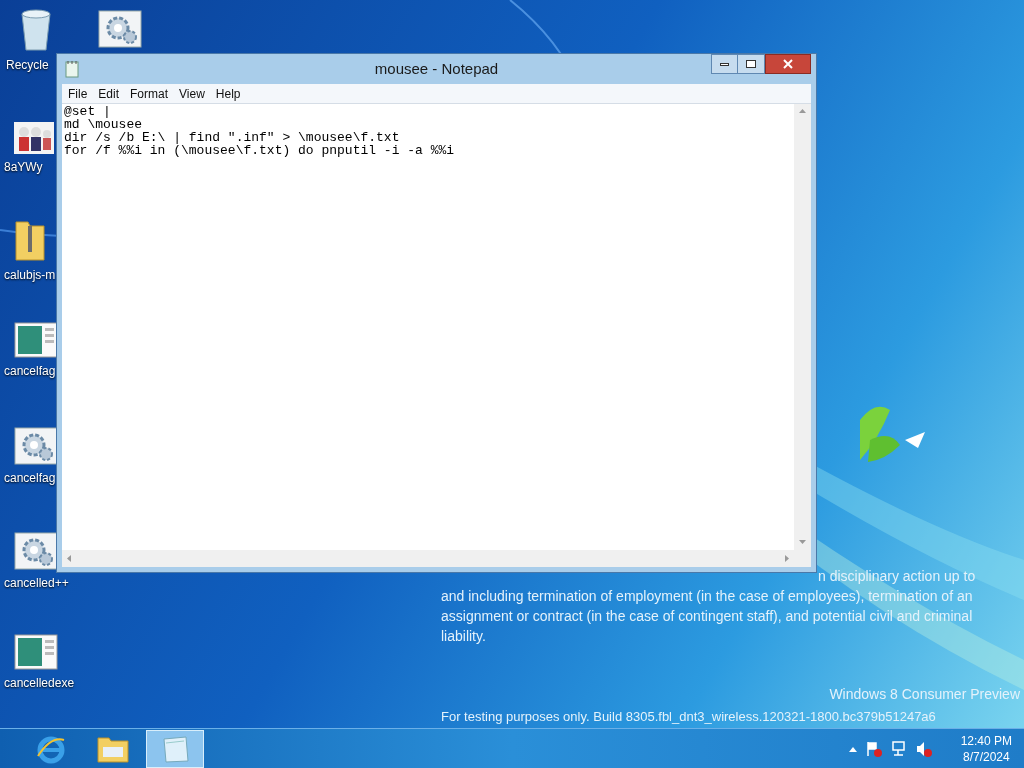  What do you see at coordinates (852, 748) in the screenshot?
I see `show-hidden-icons-icon` at bounding box center [852, 748].